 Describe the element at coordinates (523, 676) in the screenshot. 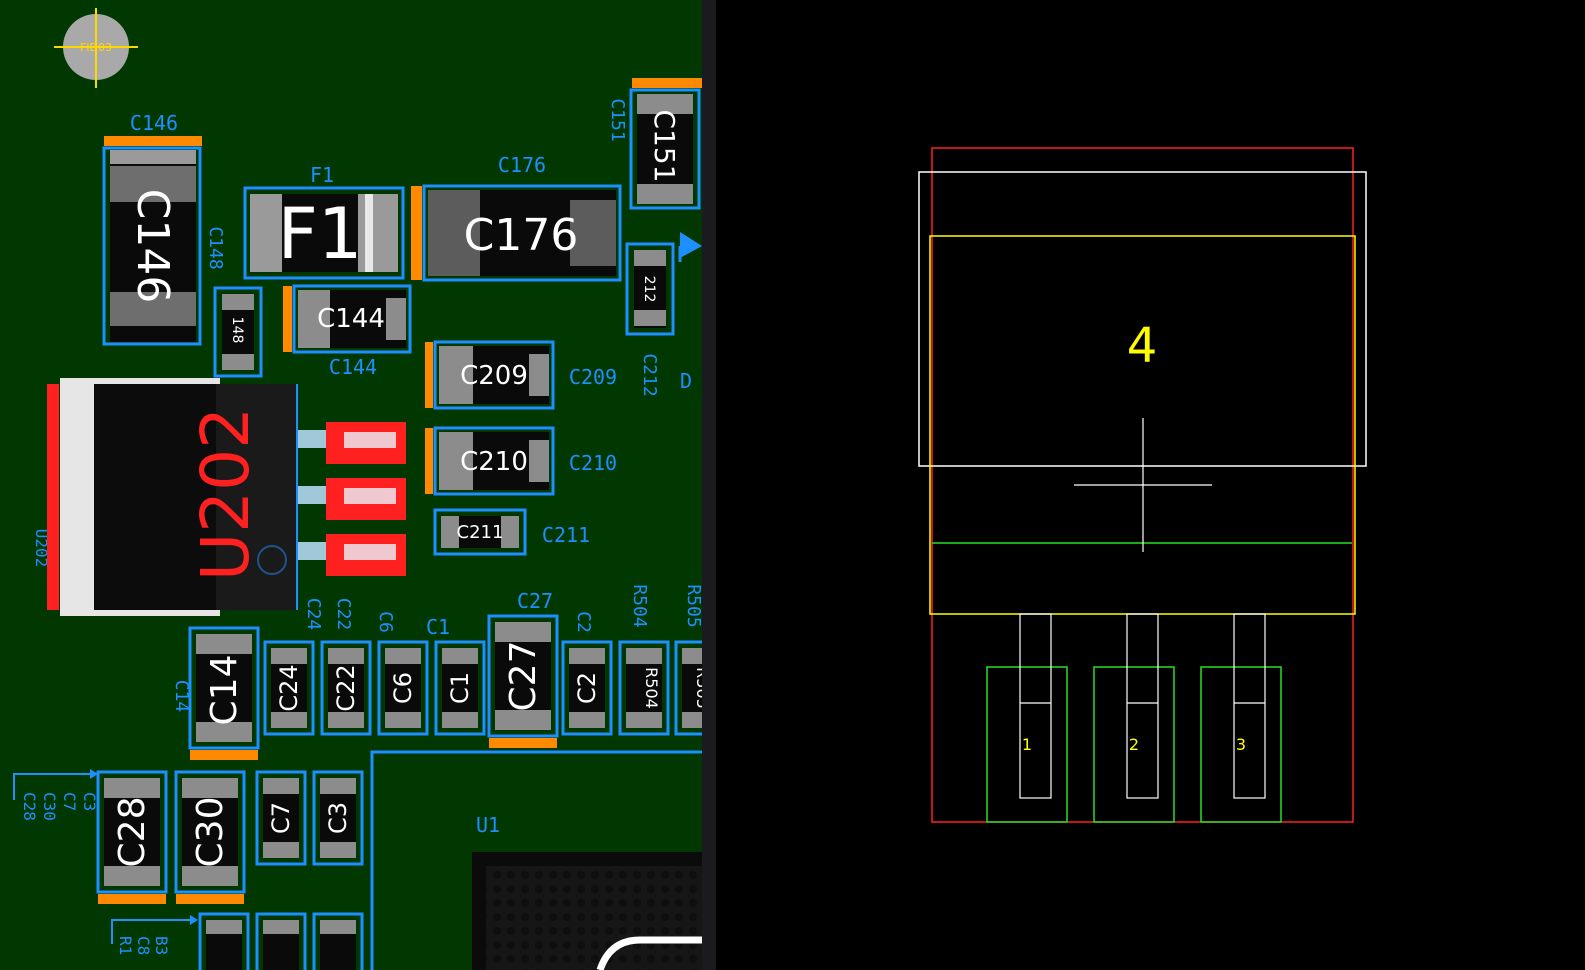

I see `body-label-c27: C27` at that location.